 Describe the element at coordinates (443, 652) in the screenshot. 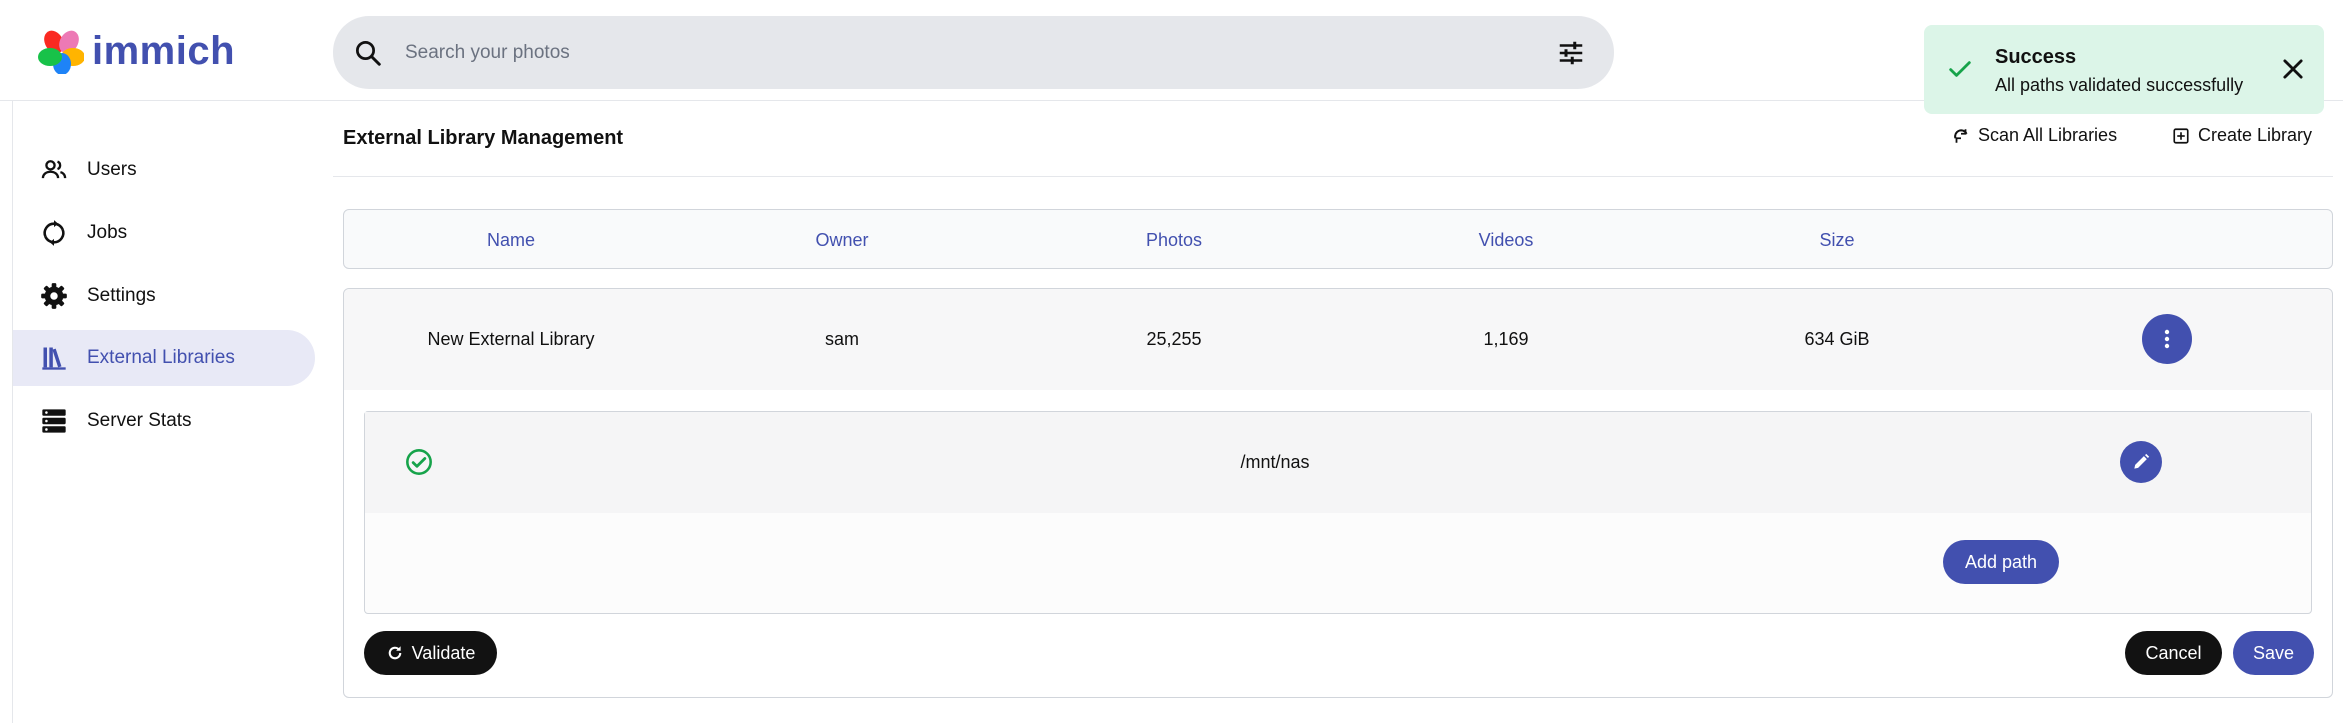

I see `validate-label: Validate` at that location.